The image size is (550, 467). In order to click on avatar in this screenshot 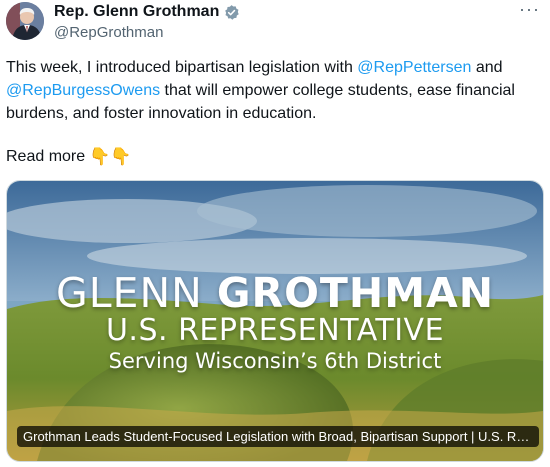, I will do `click(25, 21)`.